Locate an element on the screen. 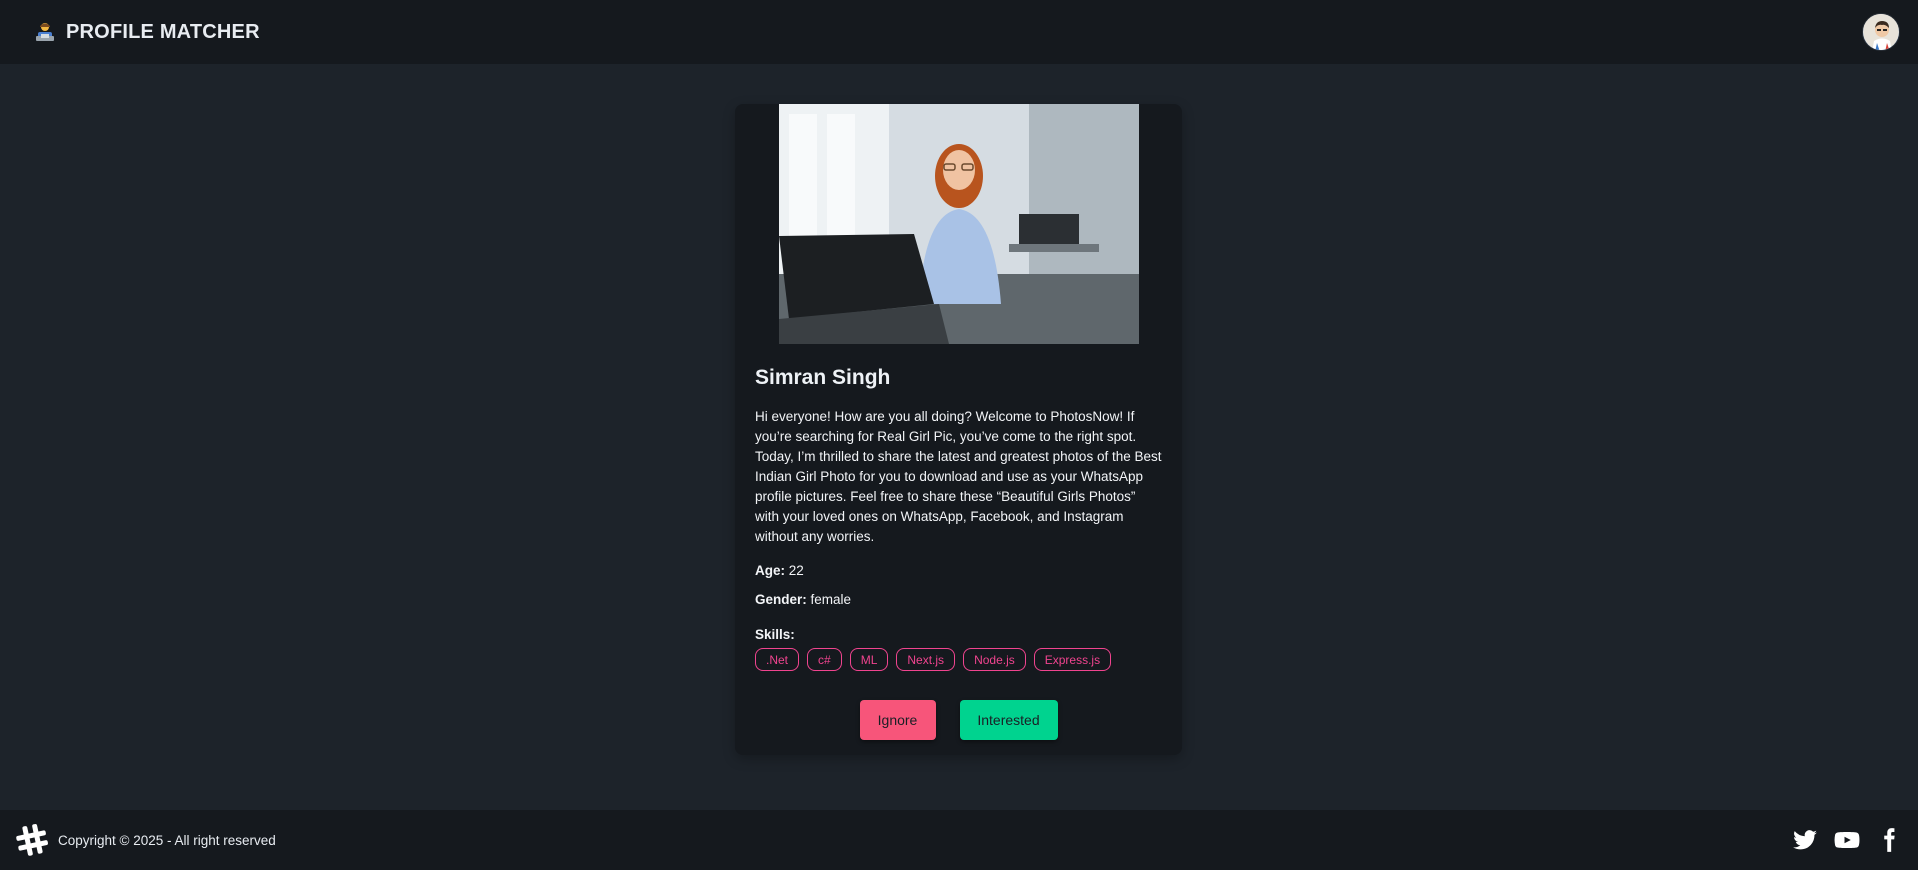 The image size is (1918, 870). footer: Copyright © 2025 - All right reserved is located at coordinates (959, 840).